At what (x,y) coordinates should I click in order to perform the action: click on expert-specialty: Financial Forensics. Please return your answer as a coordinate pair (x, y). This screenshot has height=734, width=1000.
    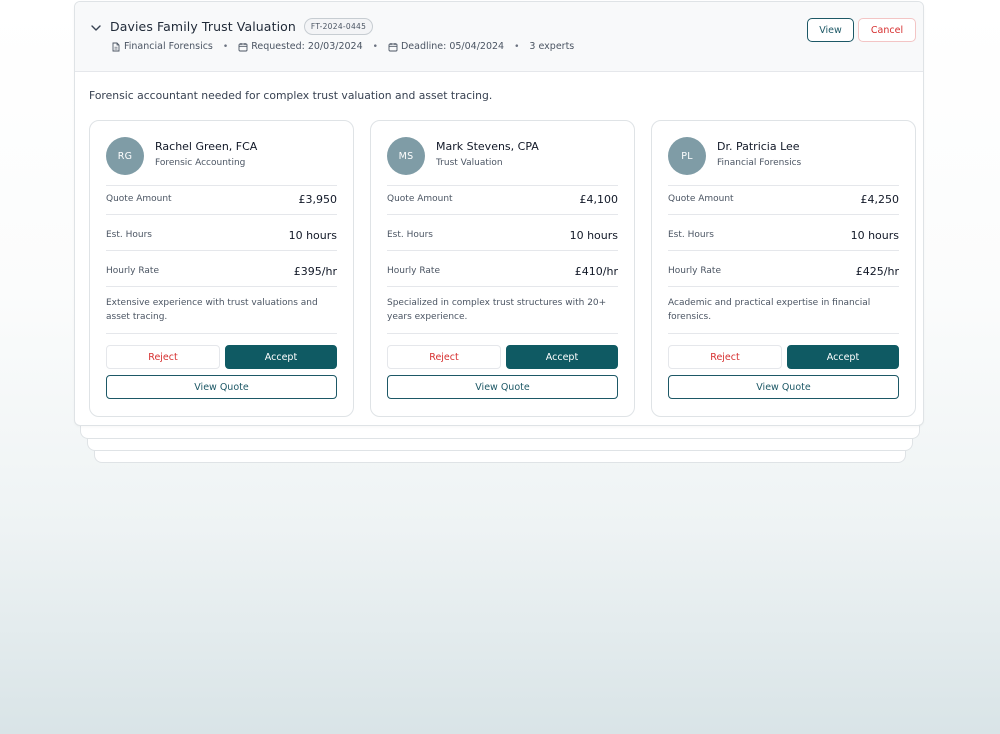
    Looking at the image, I should click on (759, 163).